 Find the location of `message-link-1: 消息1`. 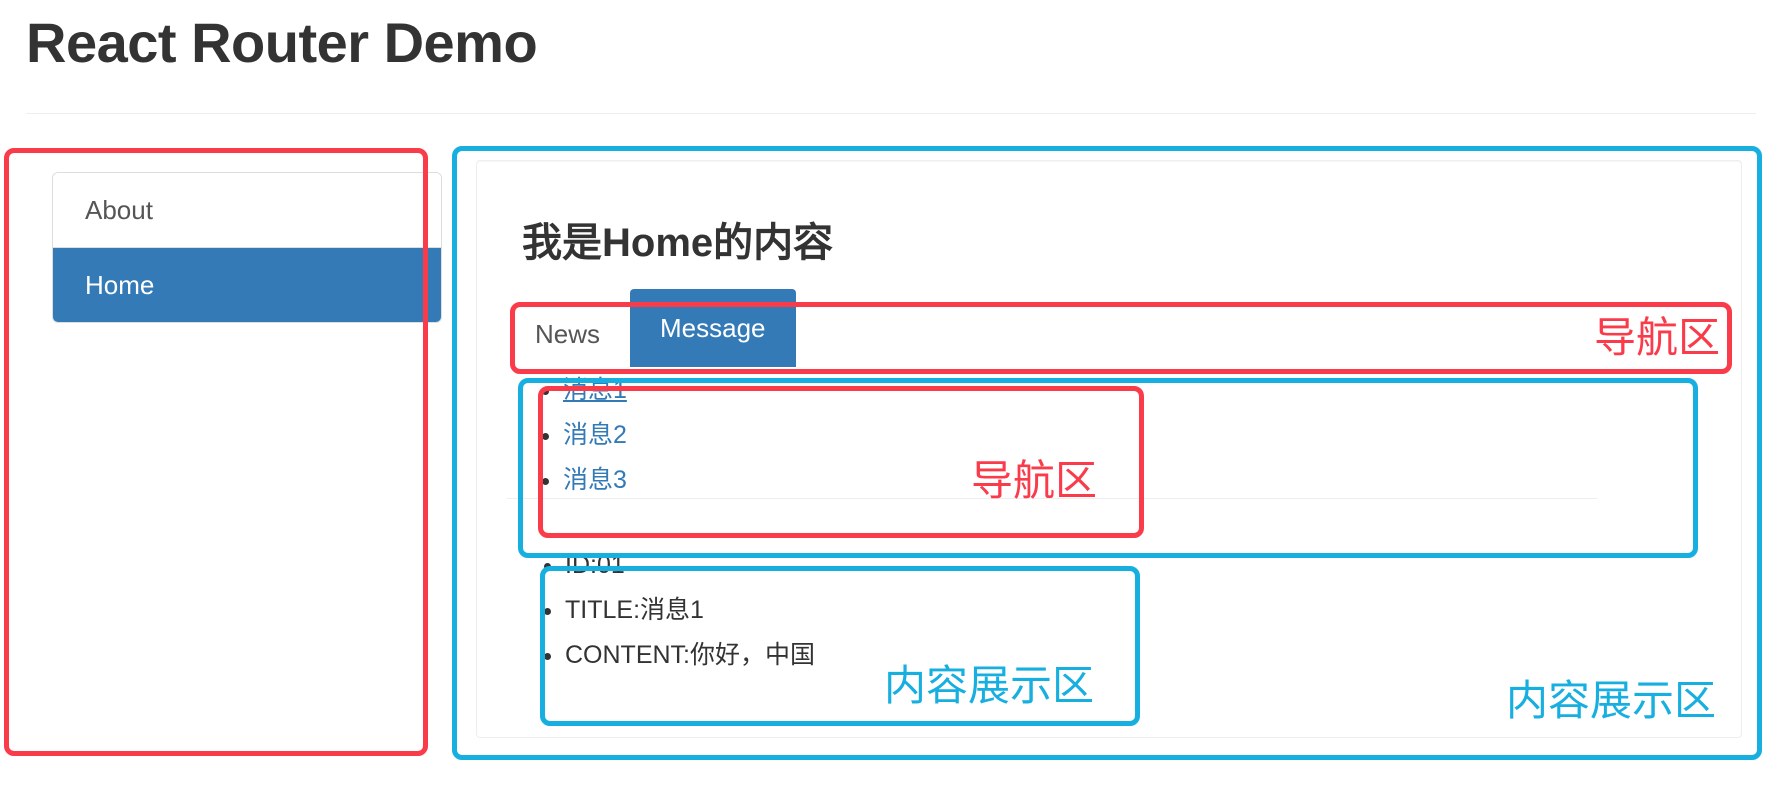

message-link-1: 消息1 is located at coordinates (595, 390).